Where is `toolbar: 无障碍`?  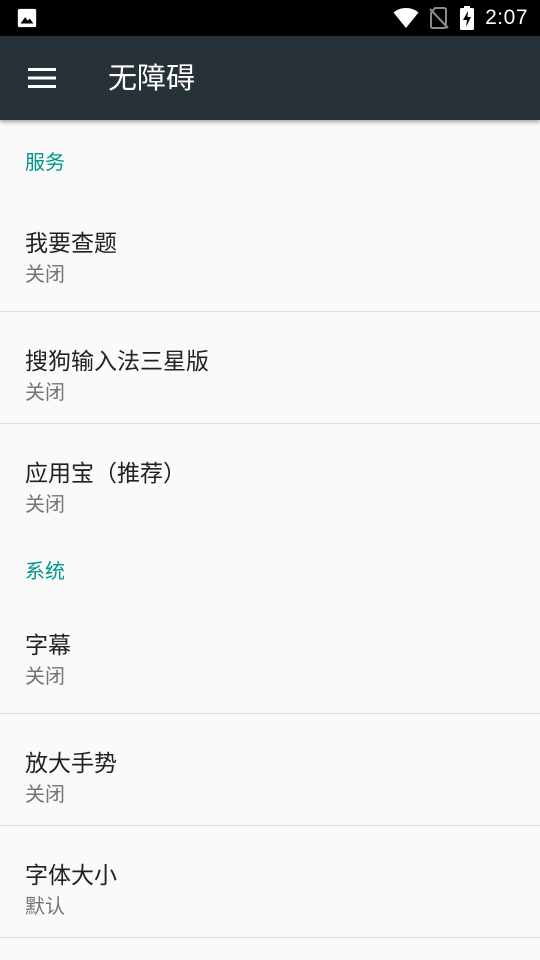 toolbar: 无障碍 is located at coordinates (270, 78).